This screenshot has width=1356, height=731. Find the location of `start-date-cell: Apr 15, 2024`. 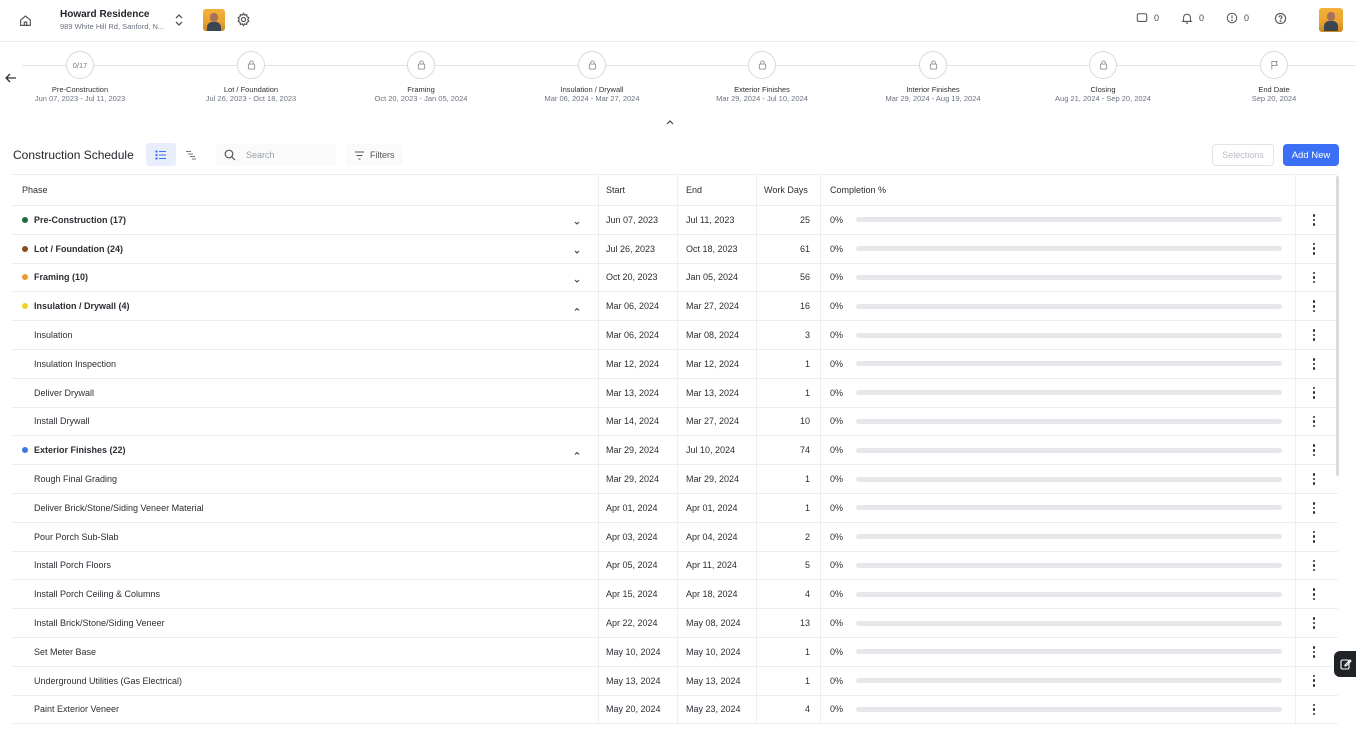

start-date-cell: Apr 15, 2024 is located at coordinates (644, 594).